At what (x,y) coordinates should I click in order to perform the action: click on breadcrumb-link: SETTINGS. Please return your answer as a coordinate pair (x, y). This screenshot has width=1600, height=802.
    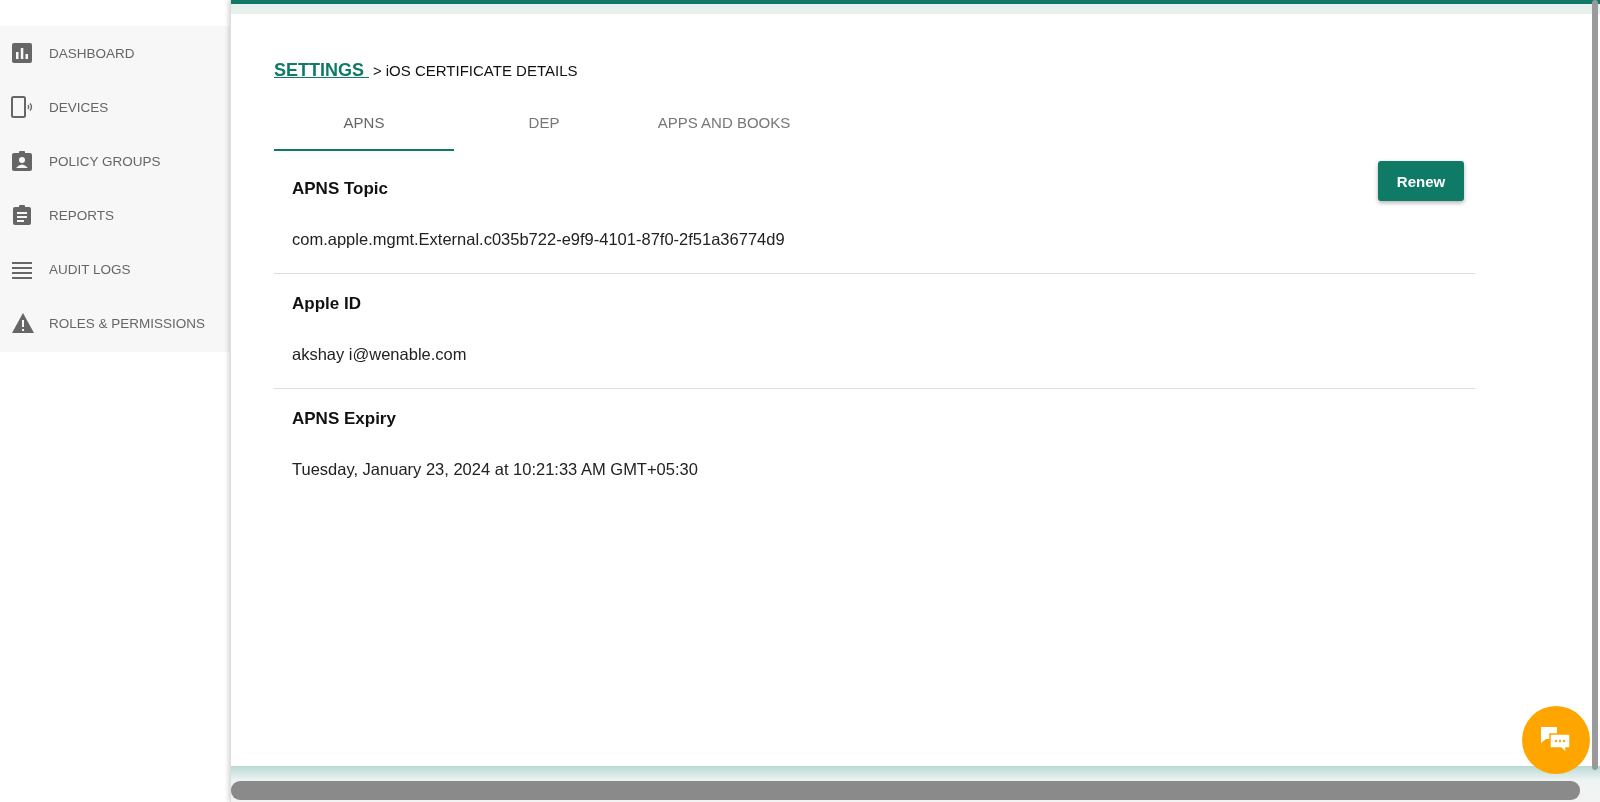
    Looking at the image, I should click on (321, 70).